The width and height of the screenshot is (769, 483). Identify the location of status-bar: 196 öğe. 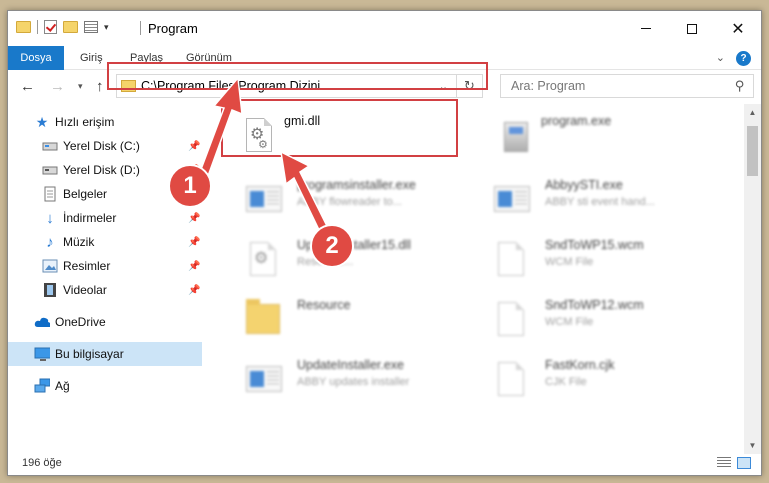
(384, 463).